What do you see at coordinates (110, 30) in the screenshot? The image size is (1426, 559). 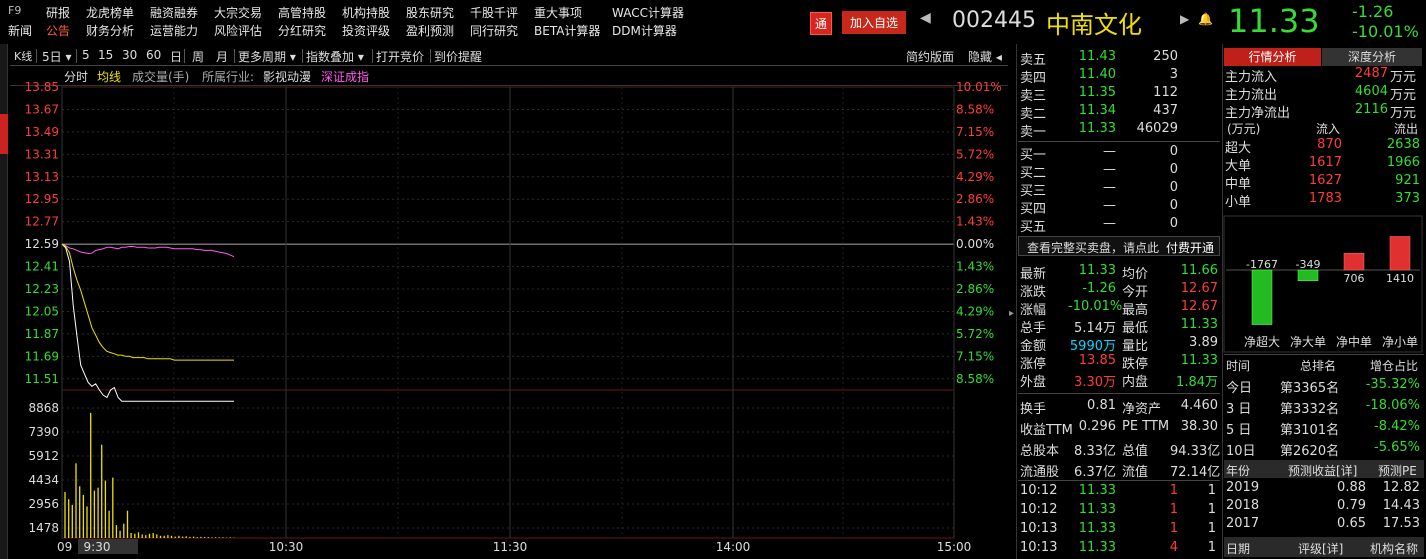 I see `menu2-item-2: 财务分析` at bounding box center [110, 30].